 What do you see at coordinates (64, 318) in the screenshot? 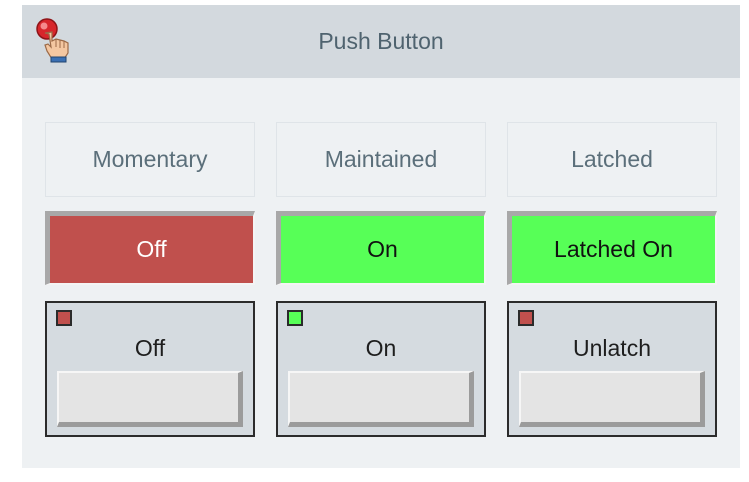
I see `momentary-led-indicator` at bounding box center [64, 318].